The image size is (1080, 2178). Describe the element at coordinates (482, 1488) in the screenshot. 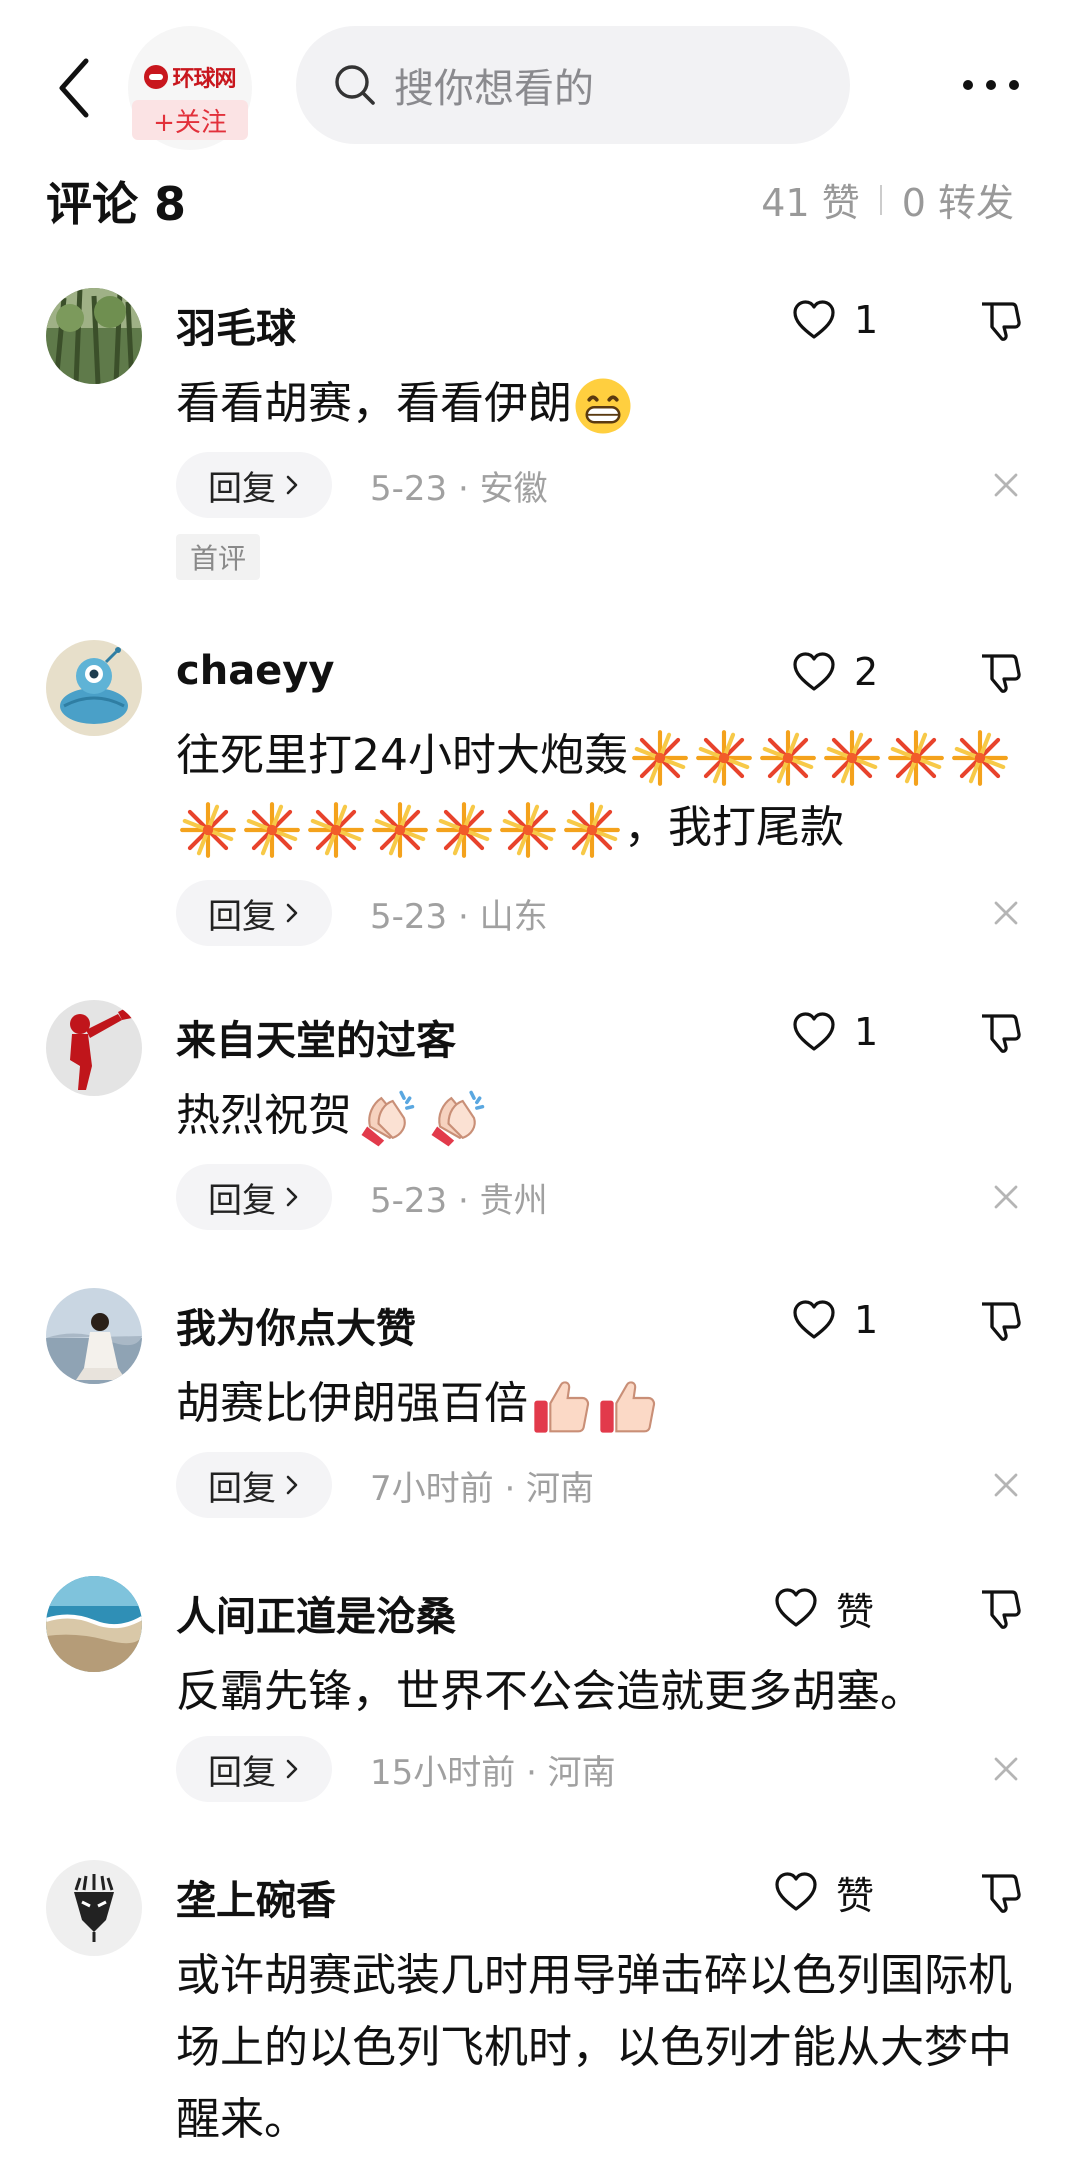

I see `time-location: 7小时前 · 河南` at that location.